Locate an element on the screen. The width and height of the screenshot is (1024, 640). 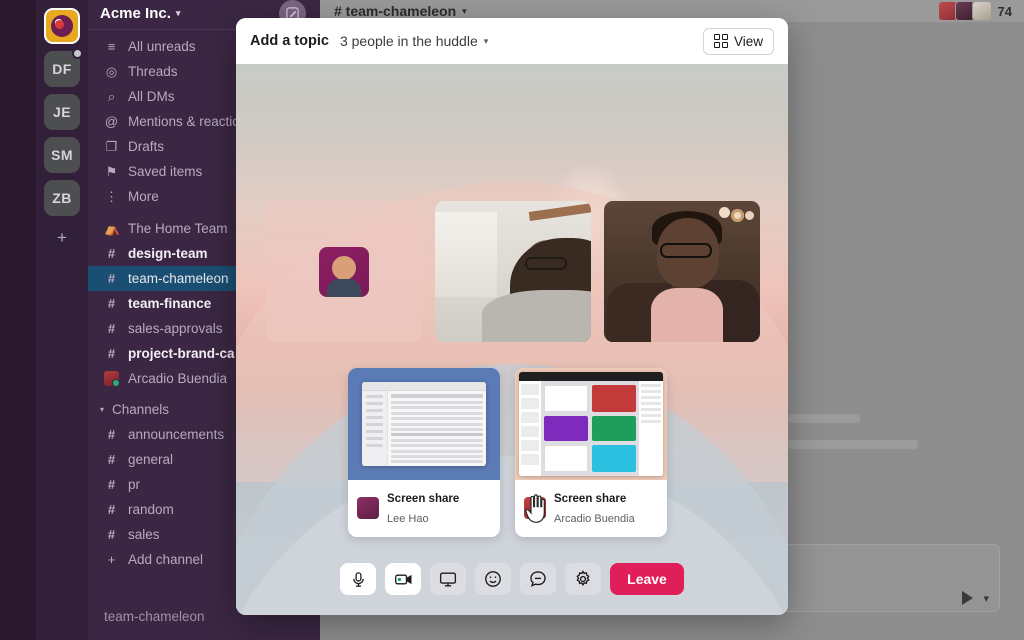
workspace-tile-label: SM is located at coordinates (62, 155).